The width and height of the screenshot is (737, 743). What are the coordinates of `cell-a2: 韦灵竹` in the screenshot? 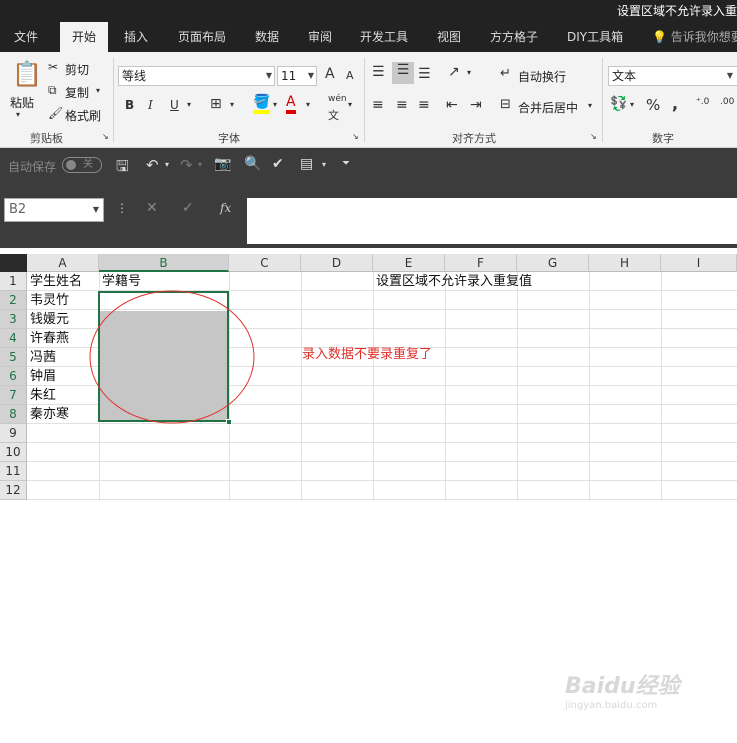 It's located at (49, 300).